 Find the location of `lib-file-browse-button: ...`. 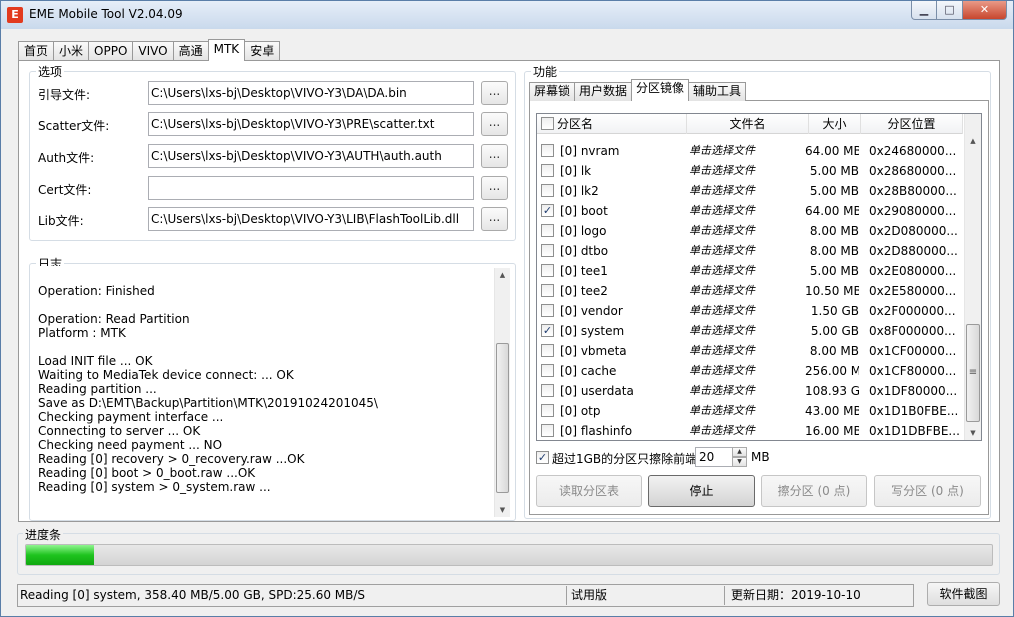

lib-file-browse-button: ... is located at coordinates (494, 219).